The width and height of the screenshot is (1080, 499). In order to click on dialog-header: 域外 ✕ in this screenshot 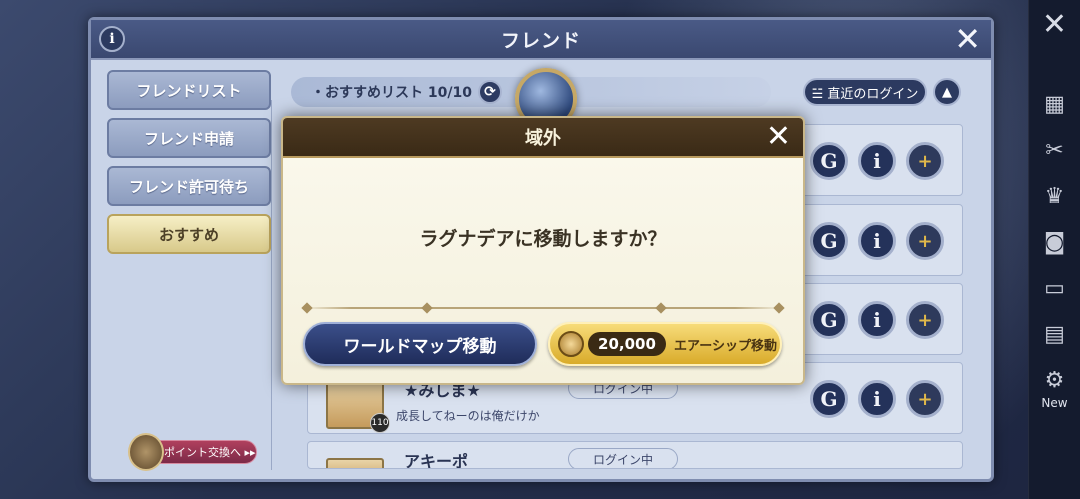, I will do `click(543, 138)`.